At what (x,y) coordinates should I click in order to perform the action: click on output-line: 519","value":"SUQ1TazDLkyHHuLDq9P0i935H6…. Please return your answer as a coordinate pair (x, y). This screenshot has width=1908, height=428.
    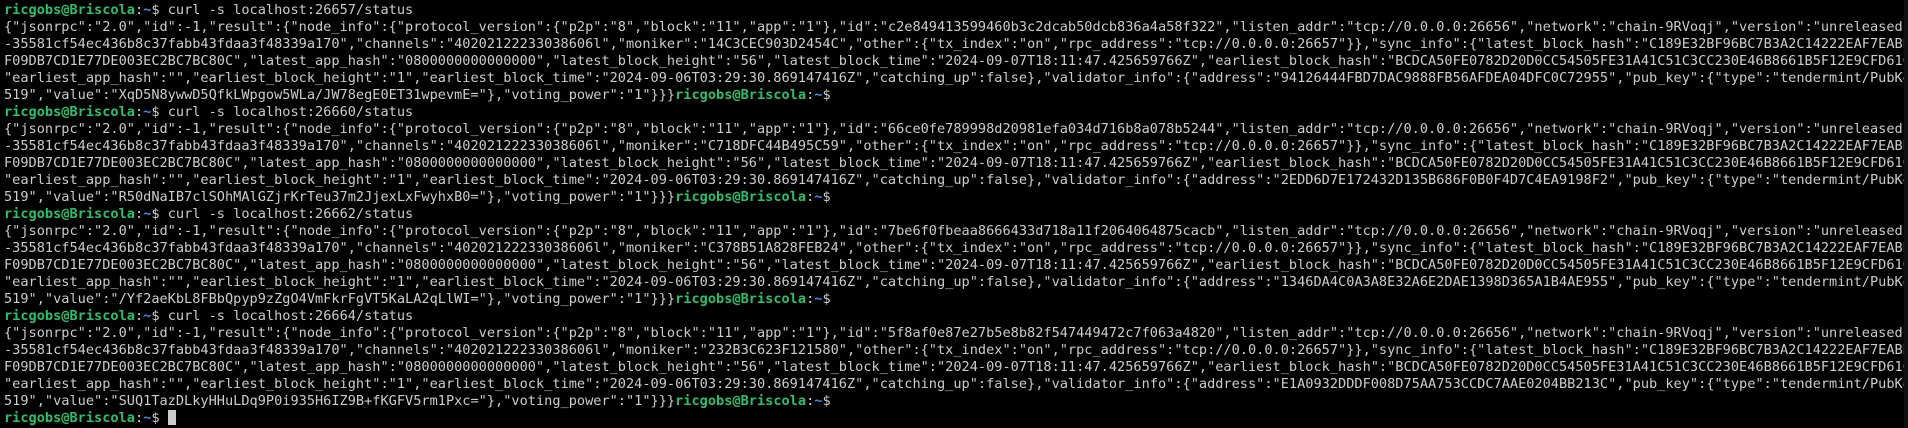
    Looking at the image, I should click on (954, 401).